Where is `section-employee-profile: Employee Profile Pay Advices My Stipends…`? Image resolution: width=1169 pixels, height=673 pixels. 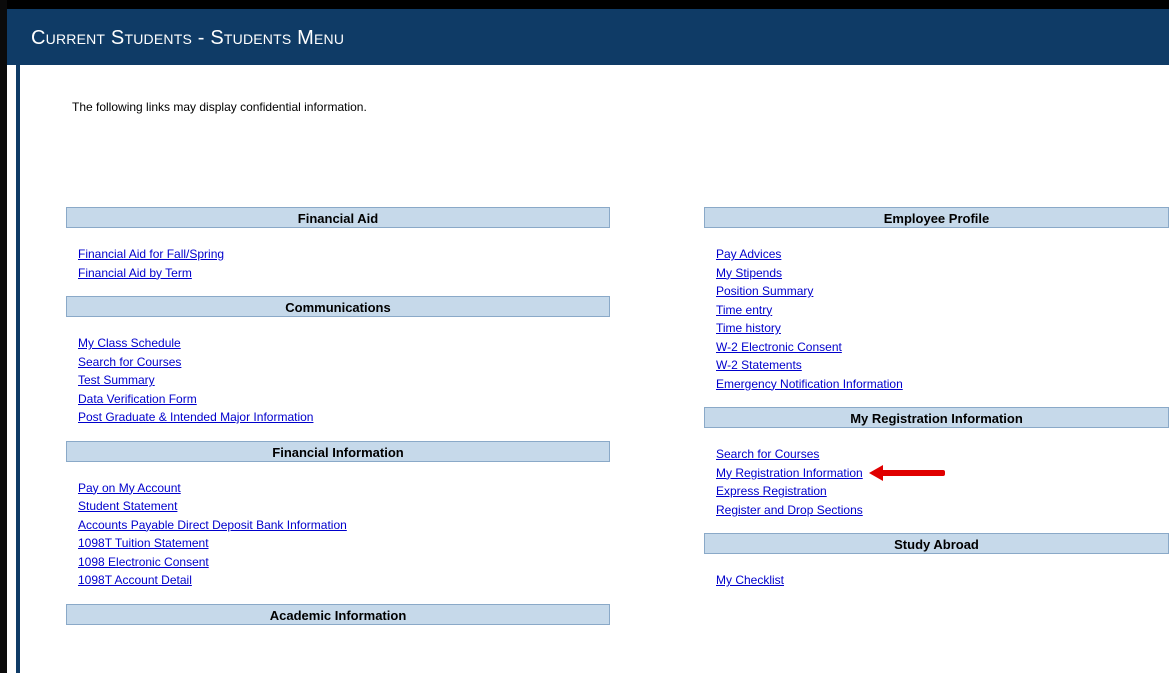 section-employee-profile: Employee Profile Pay Advices My Stipends… is located at coordinates (936, 307).